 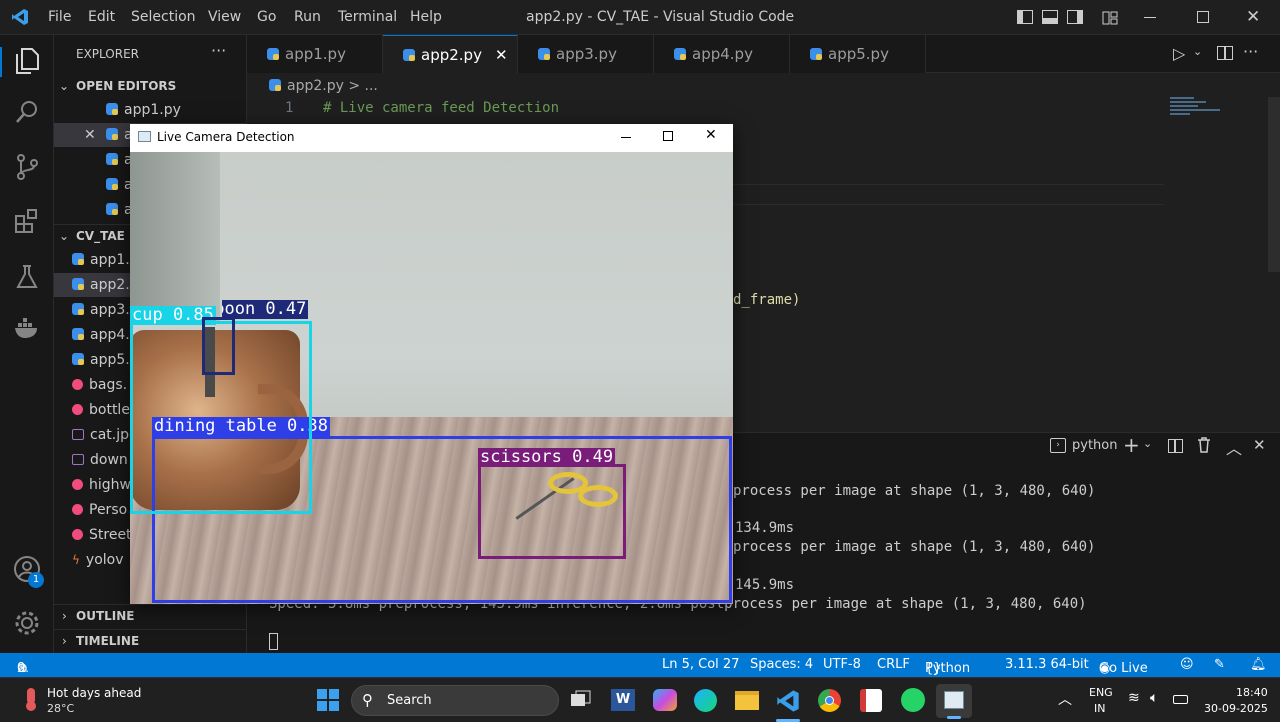 What do you see at coordinates (36, 580) in the screenshot?
I see `accounts-badge: 1` at bounding box center [36, 580].